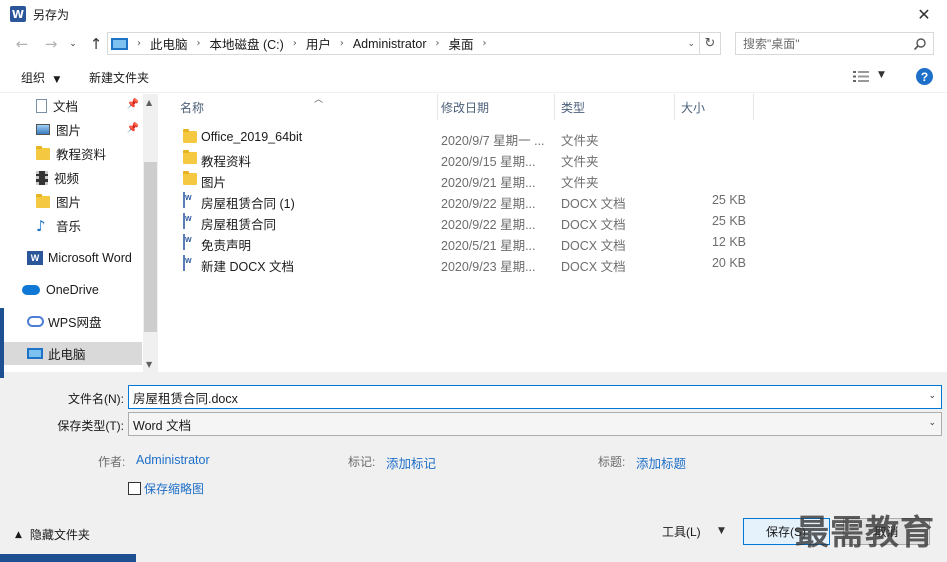 The image size is (947, 562). Describe the element at coordinates (535, 424) in the screenshot. I see `filetype-select: Word 文档 ⌄` at that location.